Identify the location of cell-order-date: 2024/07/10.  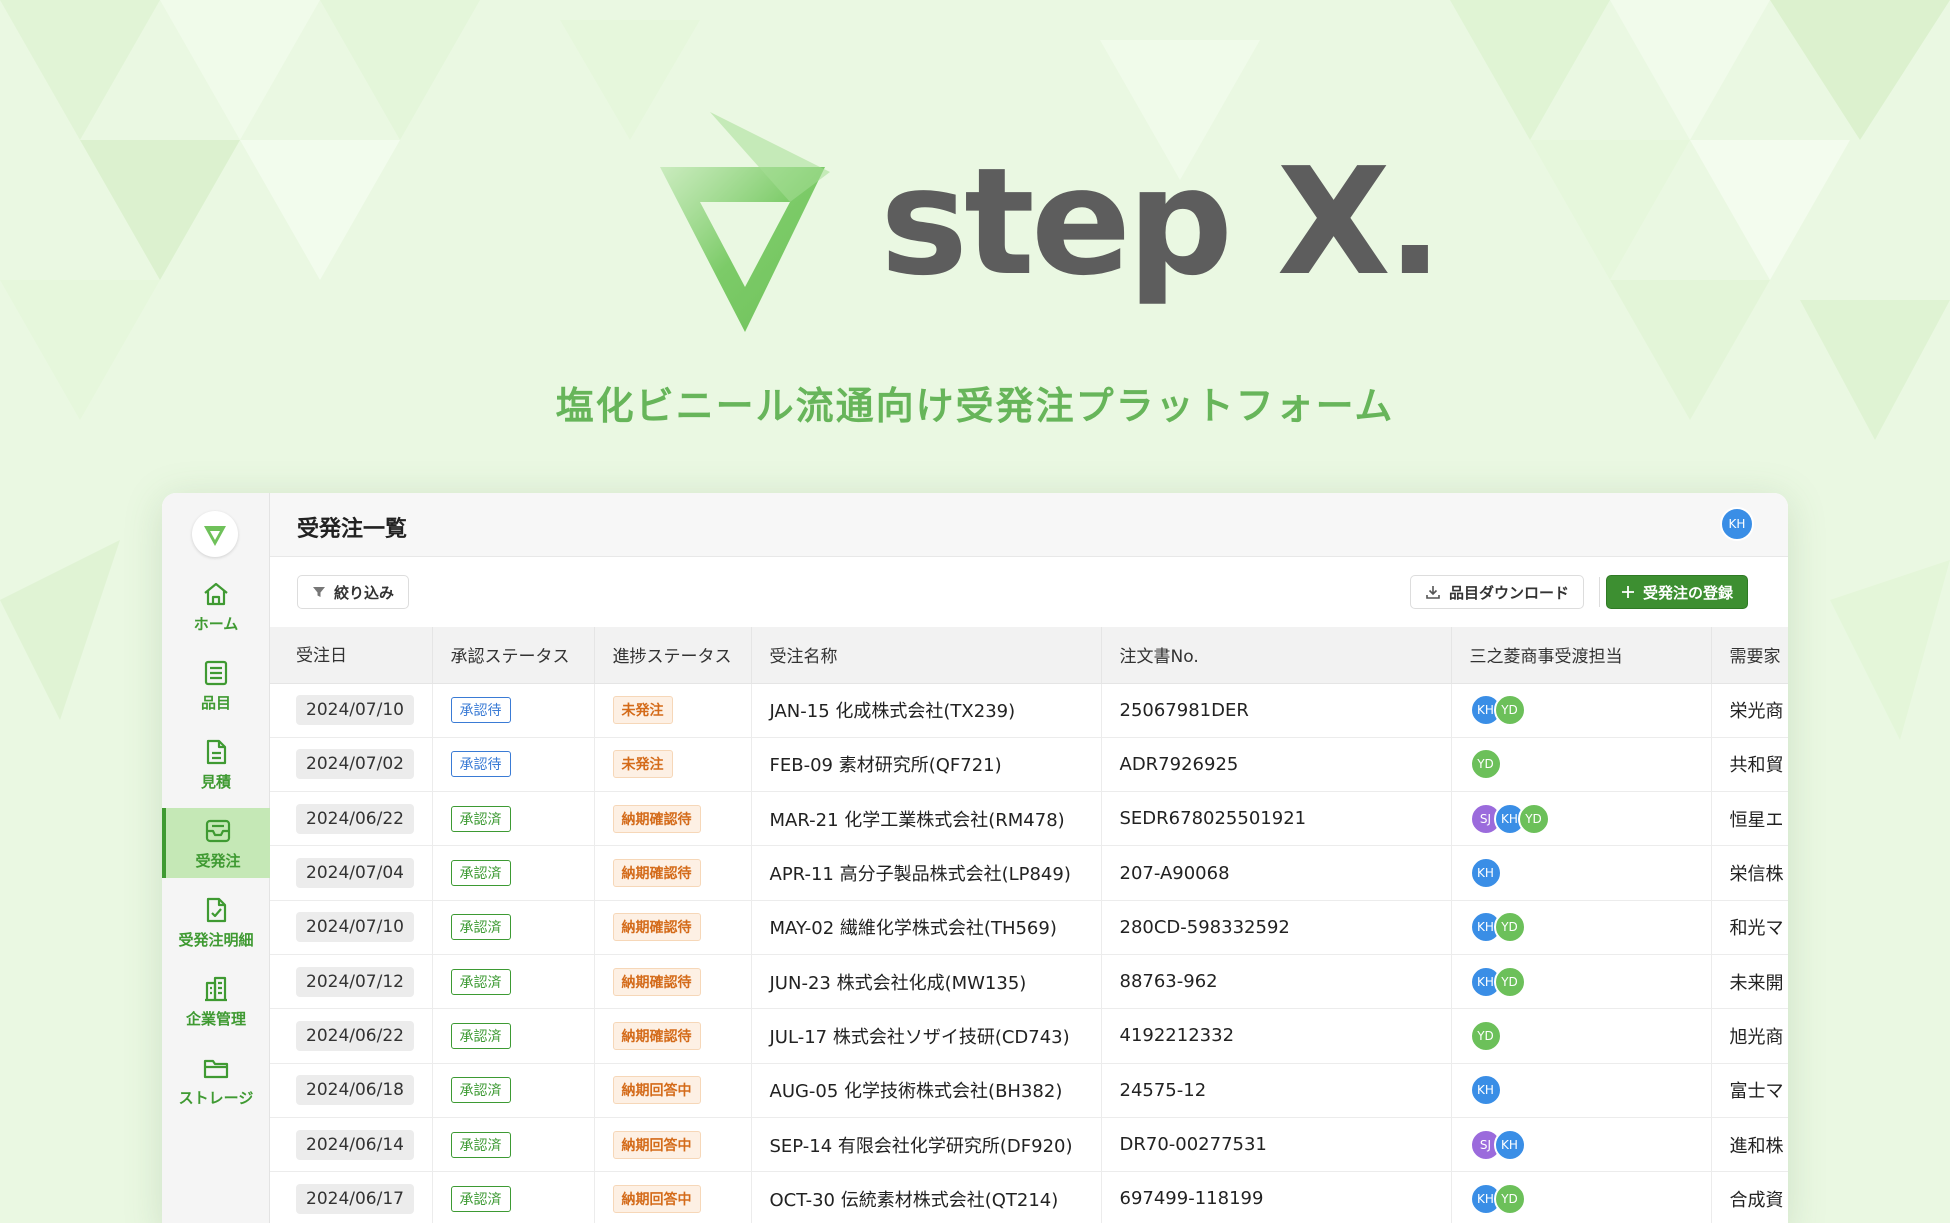
(351, 710).